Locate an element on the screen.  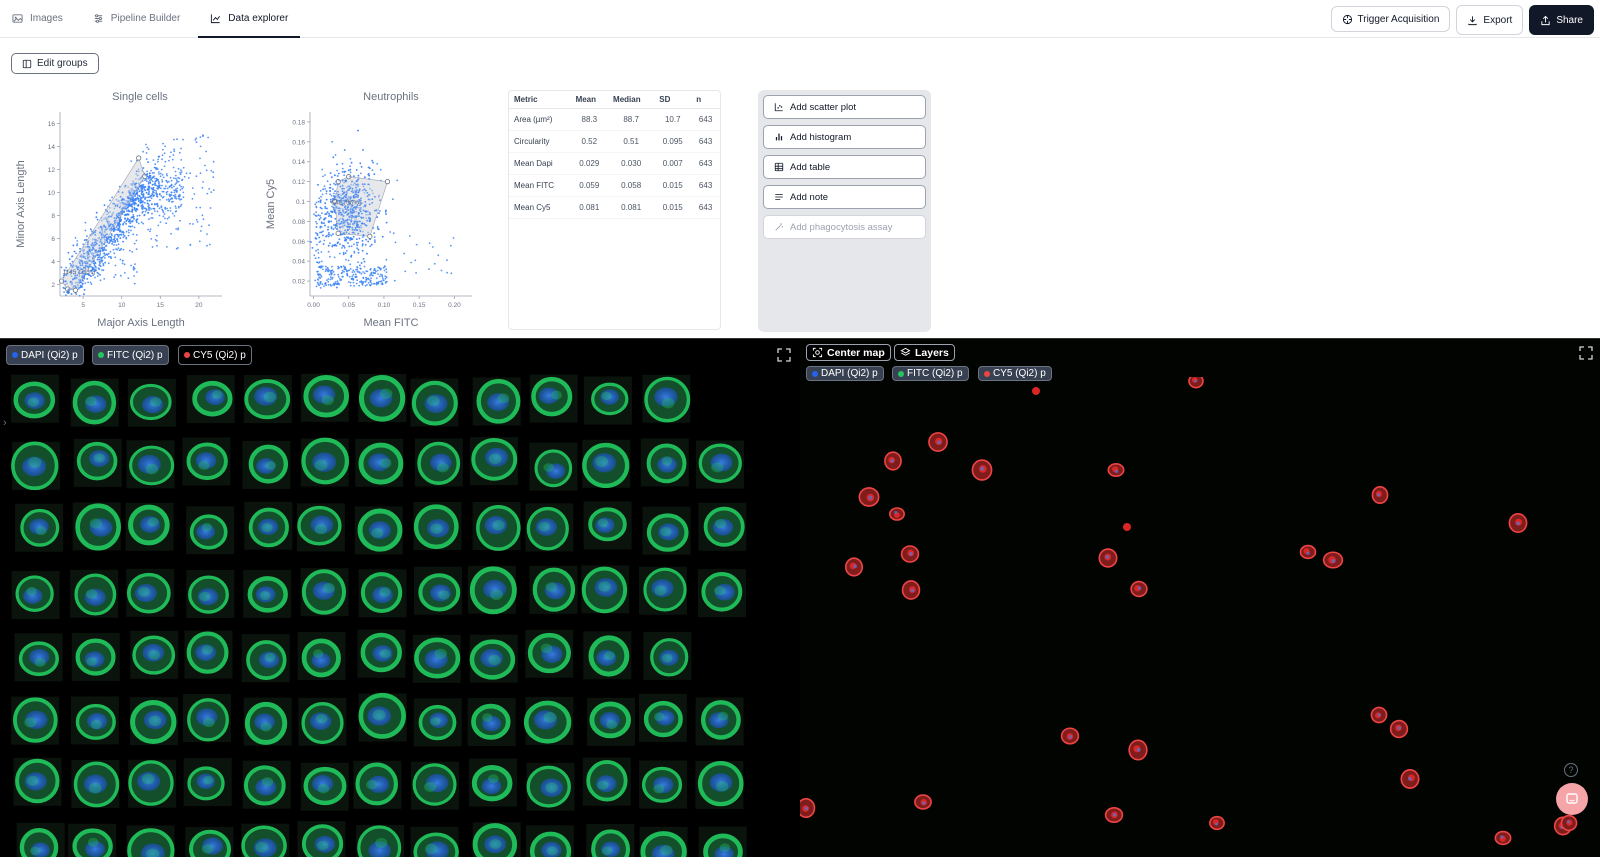
add-table-button: Add table is located at coordinates (844, 167).